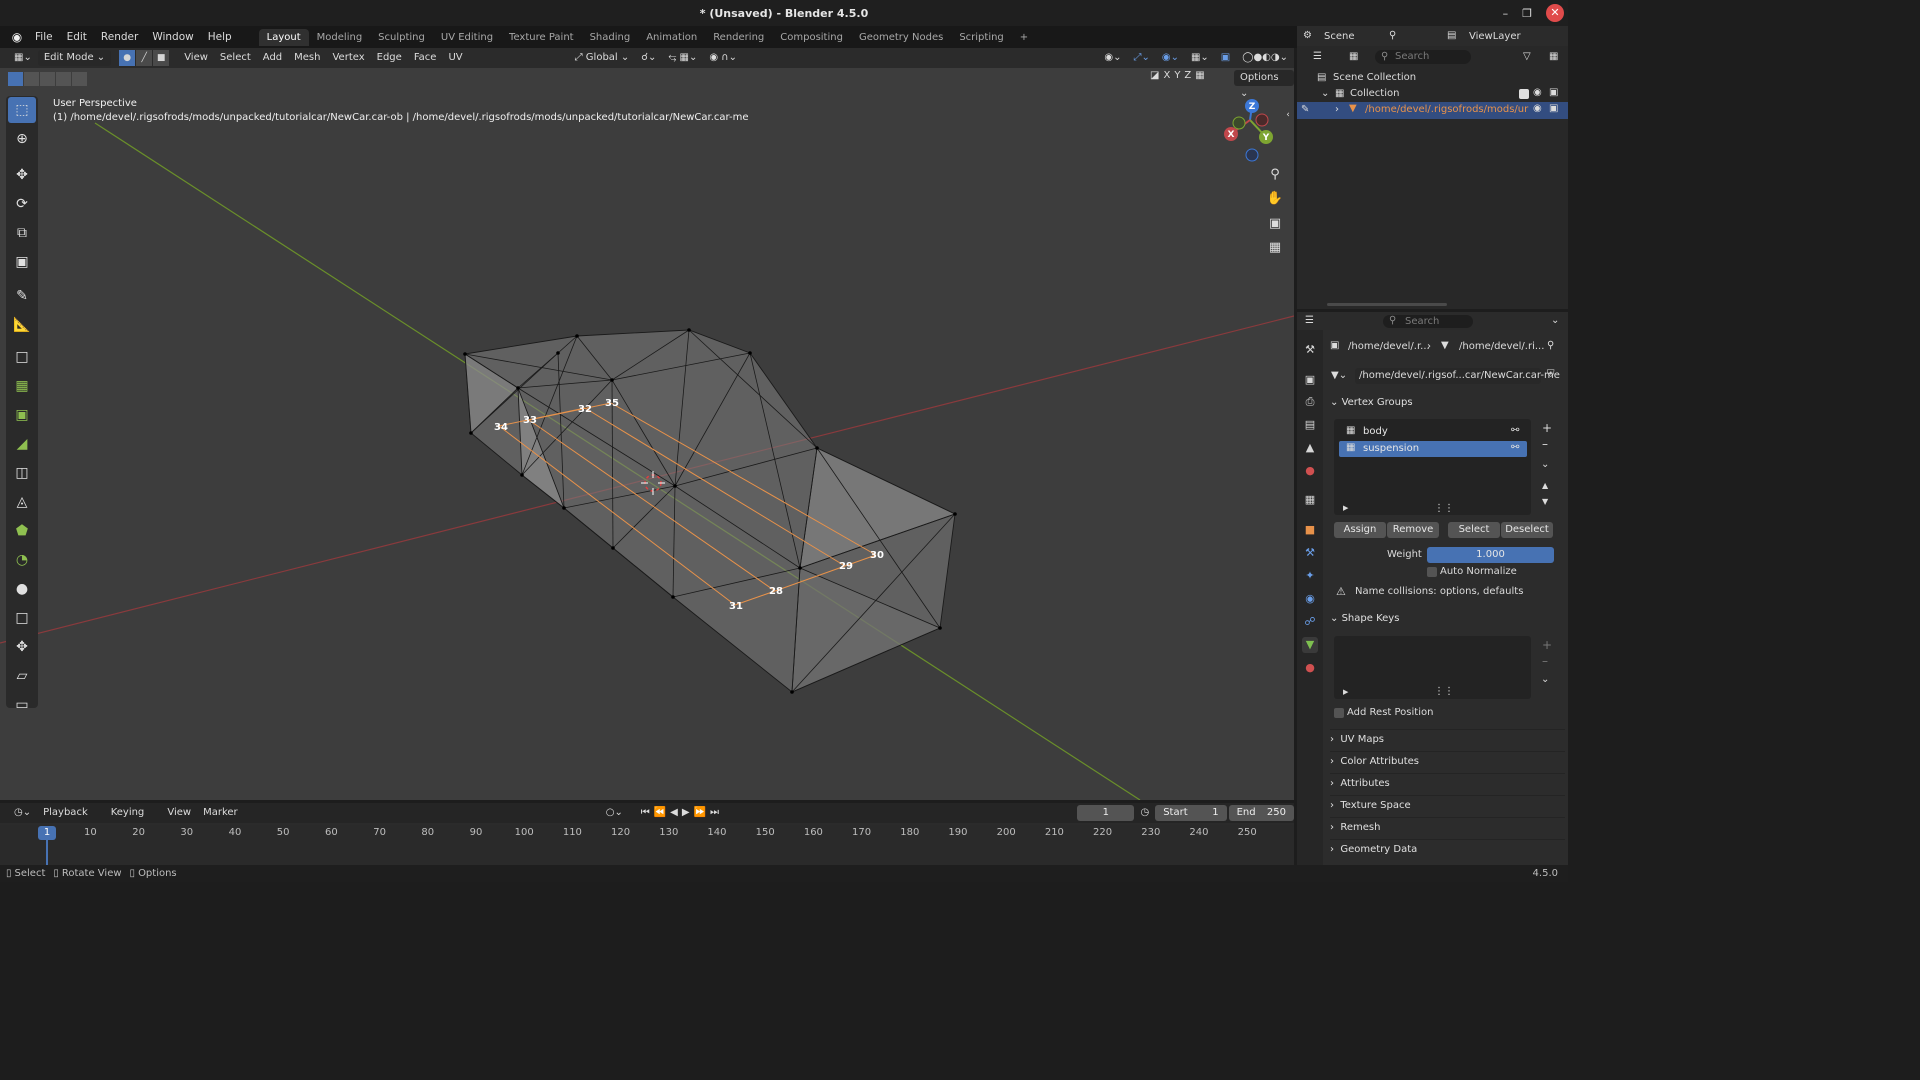  What do you see at coordinates (1310, 448) in the screenshot?
I see `scene-tab-icon: ▲` at bounding box center [1310, 448].